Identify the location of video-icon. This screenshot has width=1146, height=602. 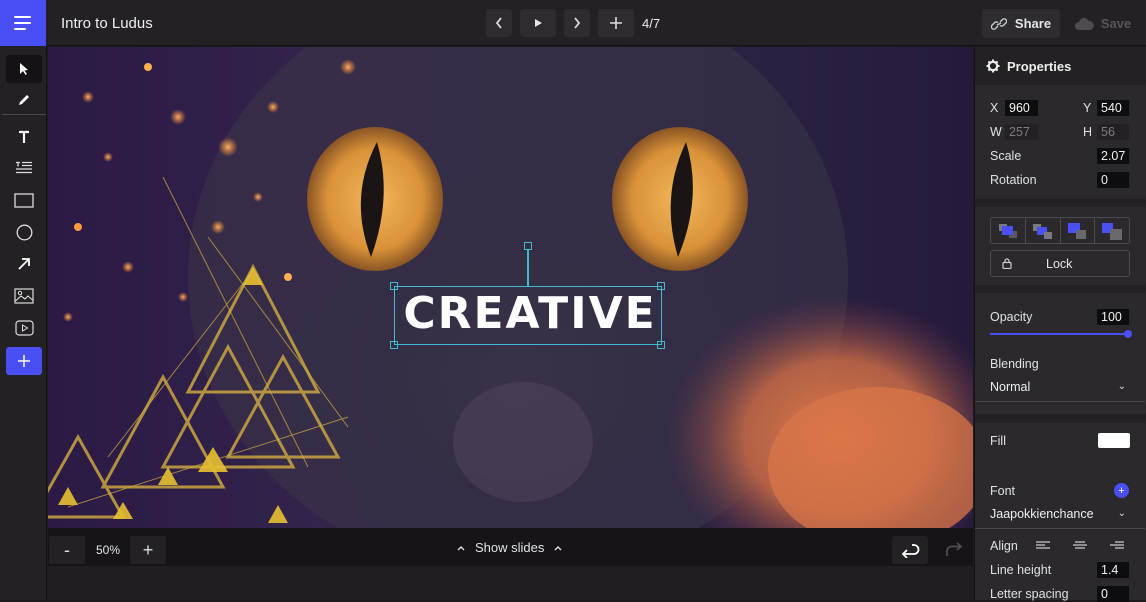
(24, 328).